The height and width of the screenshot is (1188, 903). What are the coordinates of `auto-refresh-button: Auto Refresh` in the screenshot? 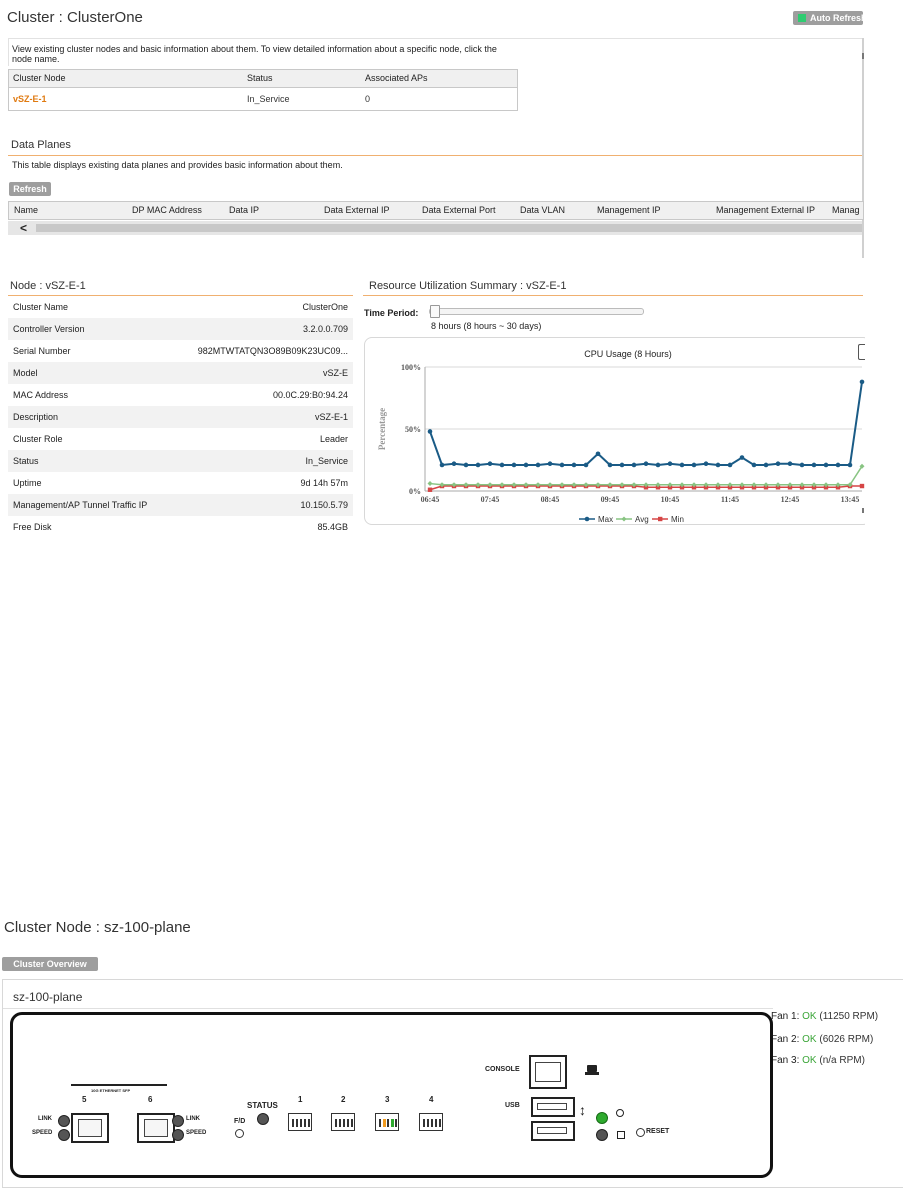 It's located at (828, 18).